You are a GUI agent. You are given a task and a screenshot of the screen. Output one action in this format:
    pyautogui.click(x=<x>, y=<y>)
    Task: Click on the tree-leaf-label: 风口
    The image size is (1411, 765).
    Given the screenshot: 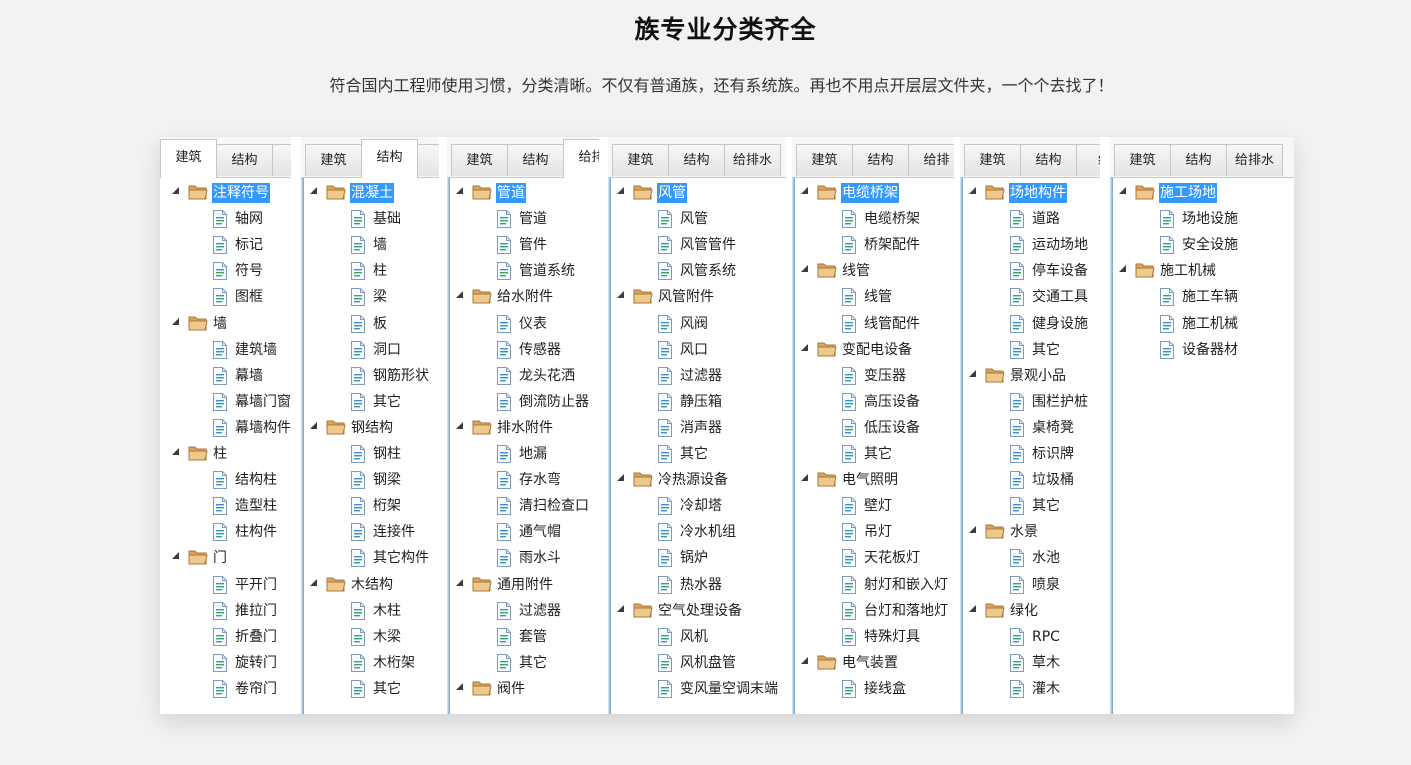 What is the action you would take?
    pyautogui.click(x=694, y=349)
    